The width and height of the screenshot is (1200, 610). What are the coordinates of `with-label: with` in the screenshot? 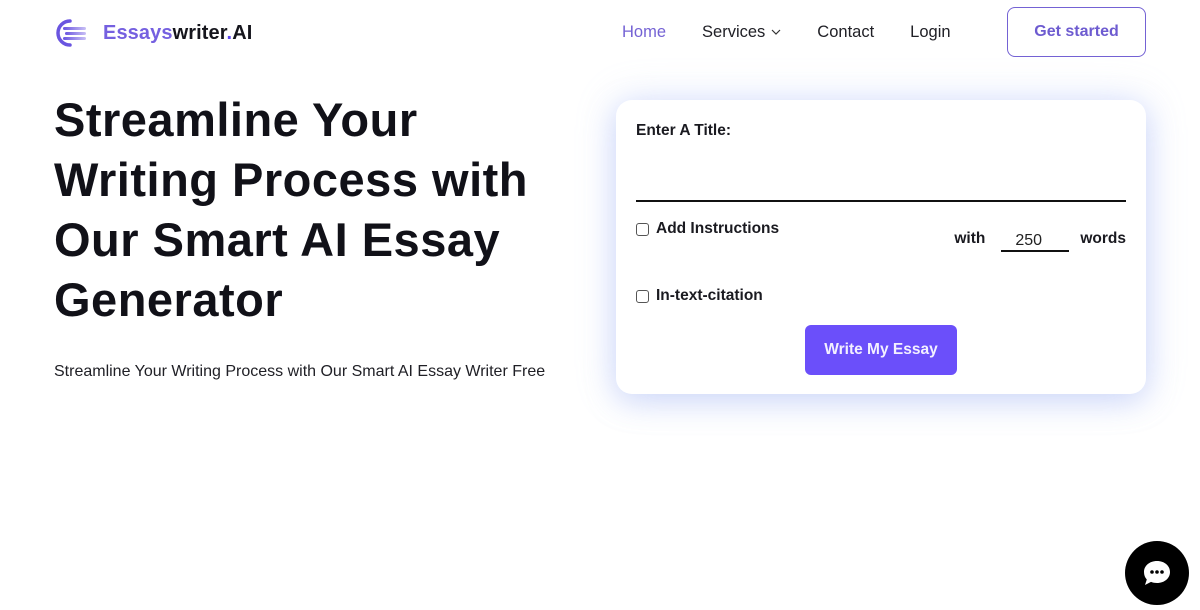 It's located at (970, 238).